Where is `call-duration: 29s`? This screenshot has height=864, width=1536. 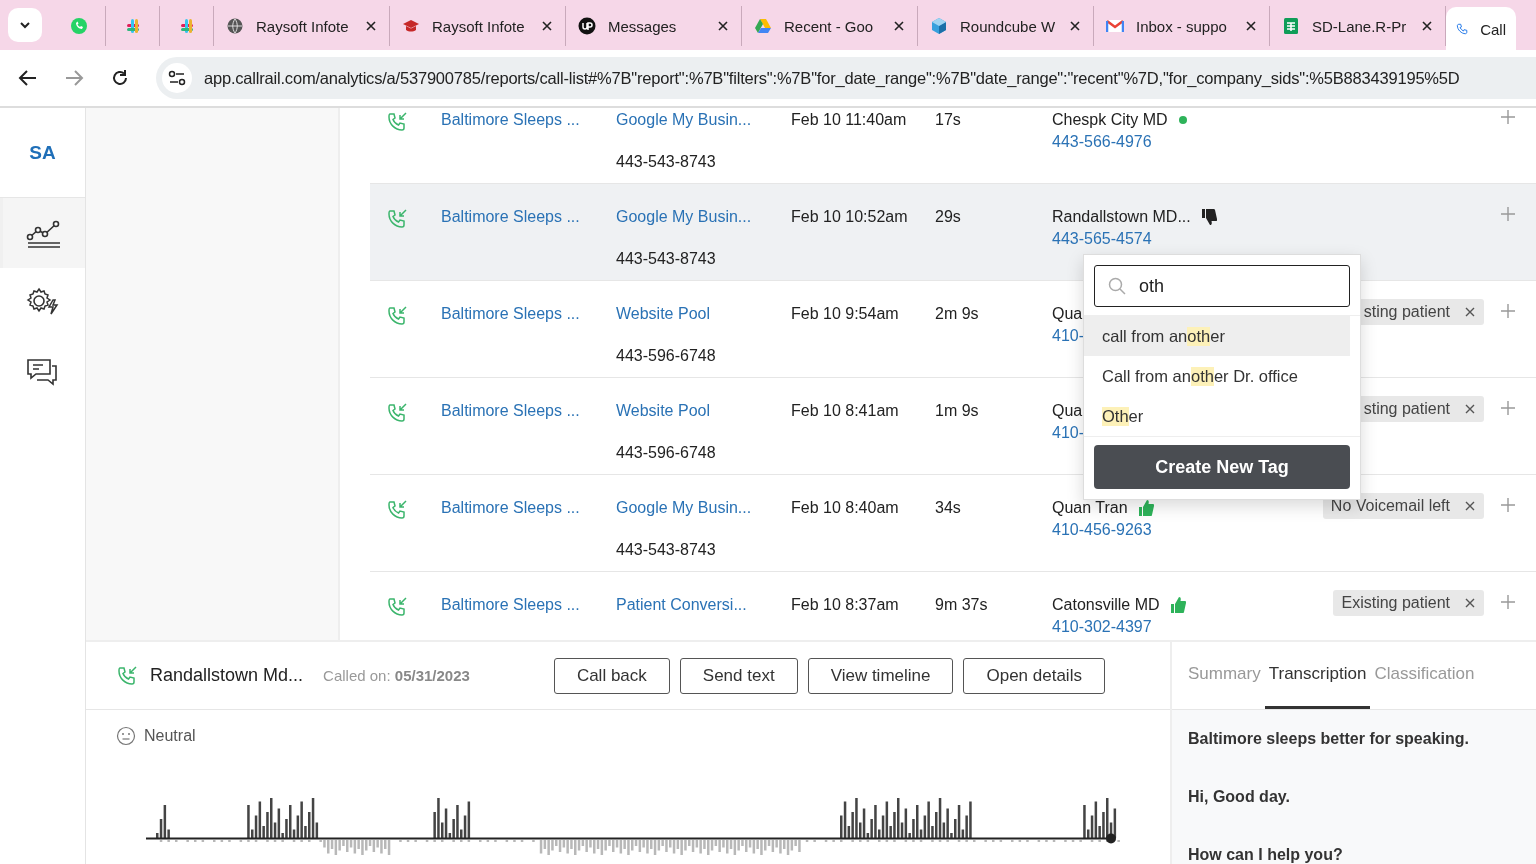 call-duration: 29s is located at coordinates (948, 217).